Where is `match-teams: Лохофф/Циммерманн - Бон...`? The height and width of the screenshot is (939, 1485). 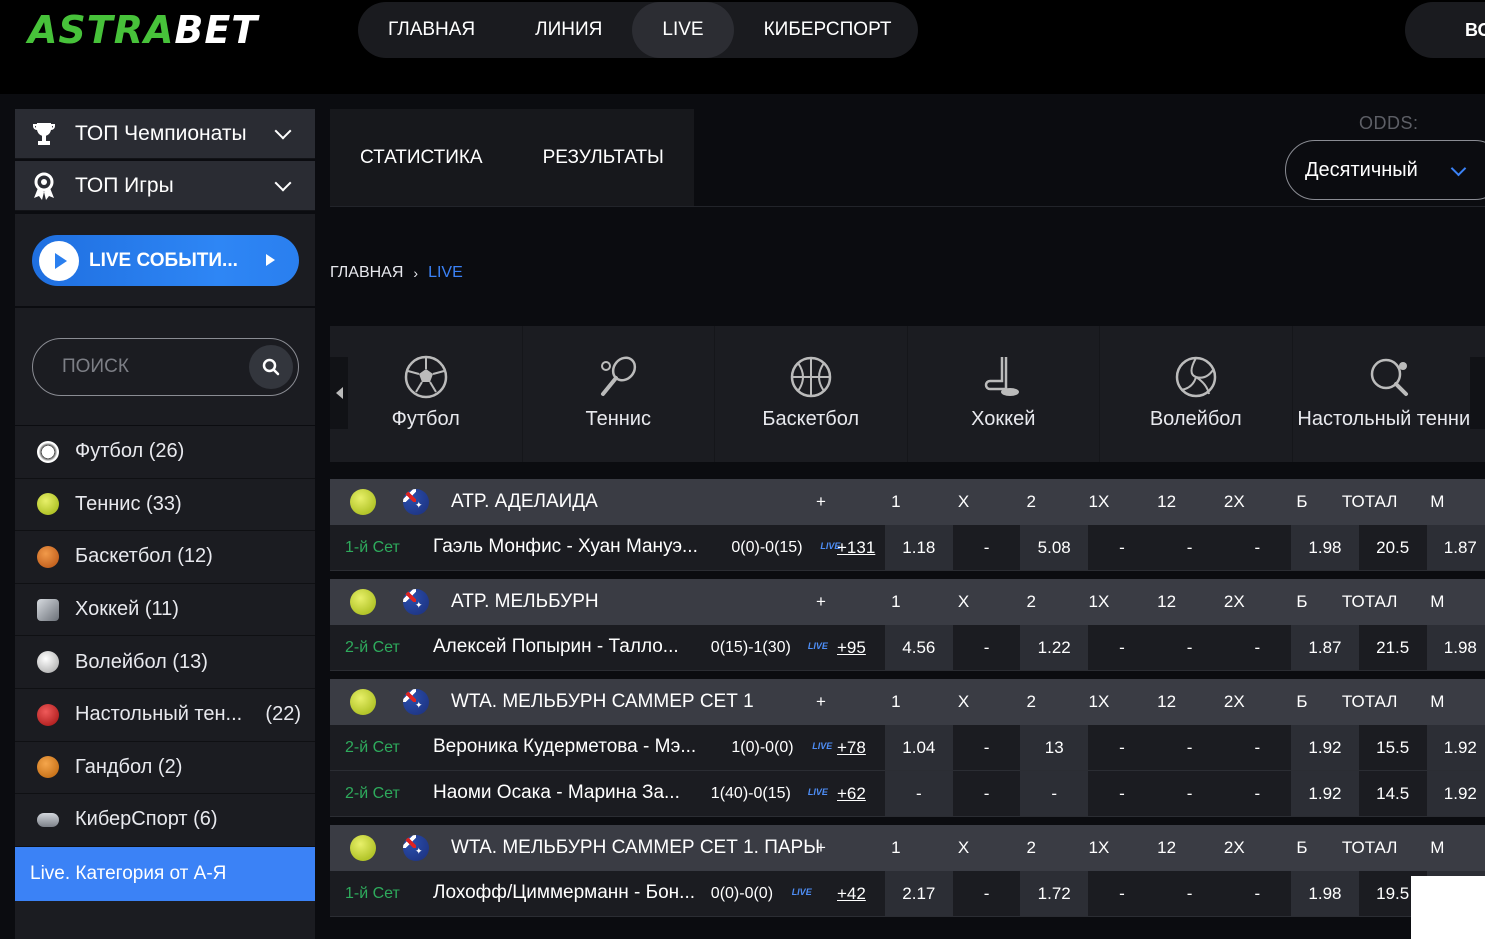 match-teams: Лохофф/Циммерманн - Бон... is located at coordinates (564, 893).